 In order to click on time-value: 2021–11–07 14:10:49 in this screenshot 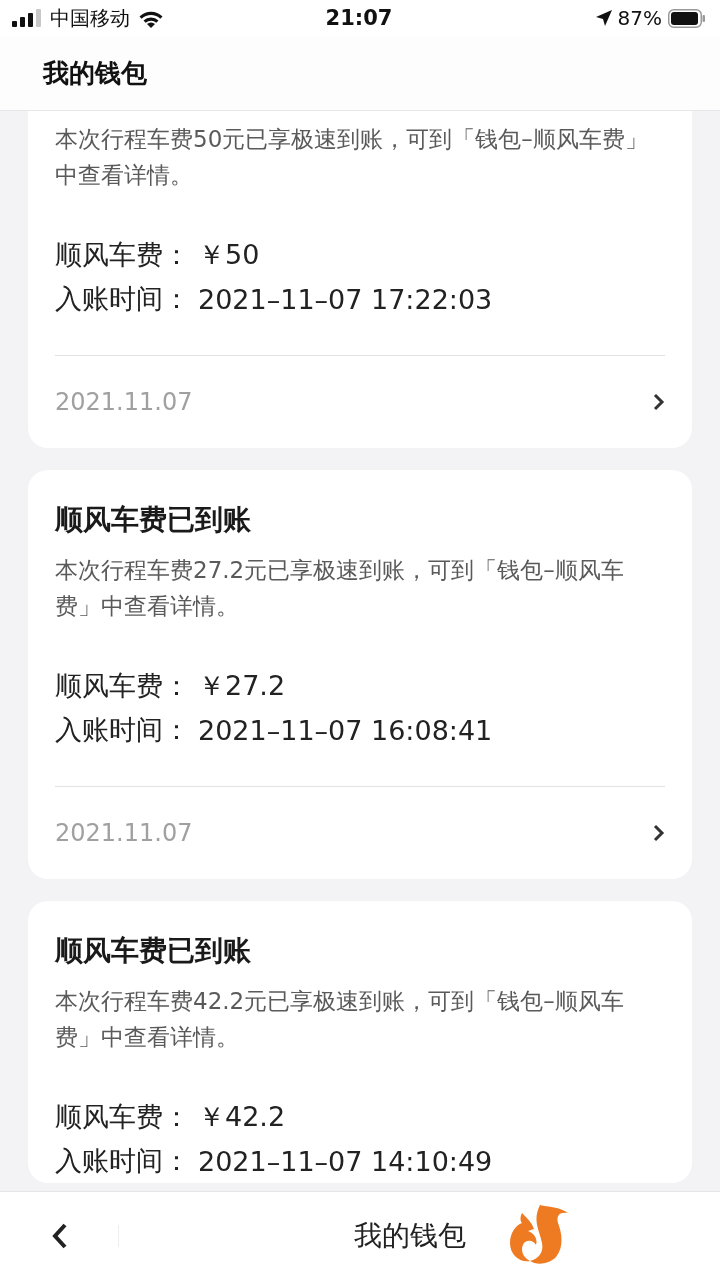, I will do `click(345, 1161)`.